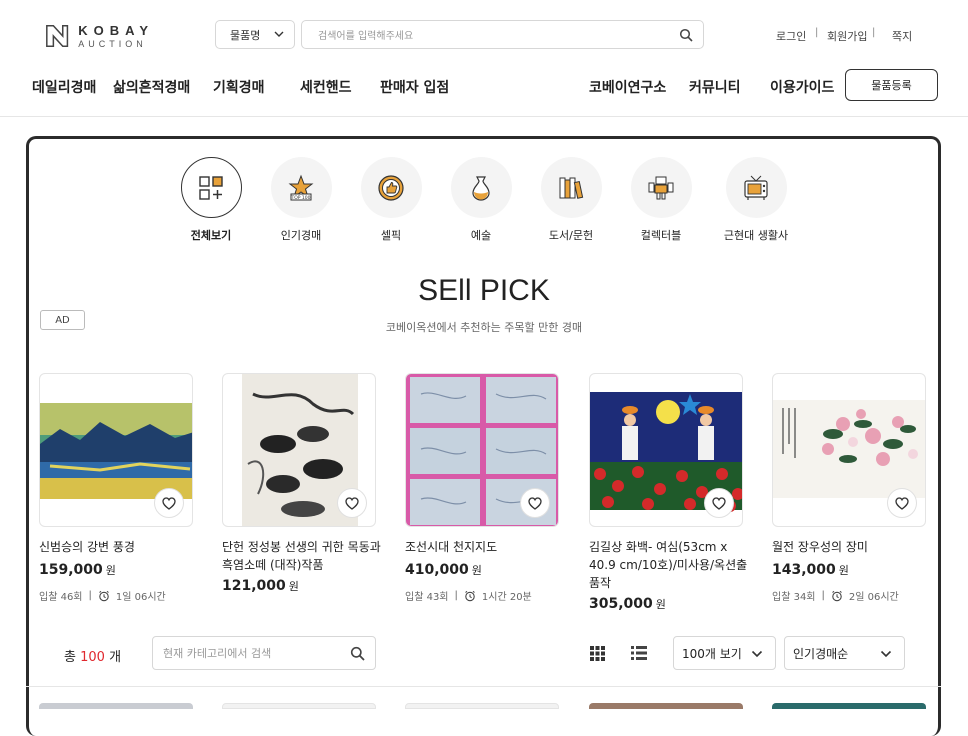  Describe the element at coordinates (239, 87) in the screenshot. I see `nav-planned-auction: 기획경매` at that location.